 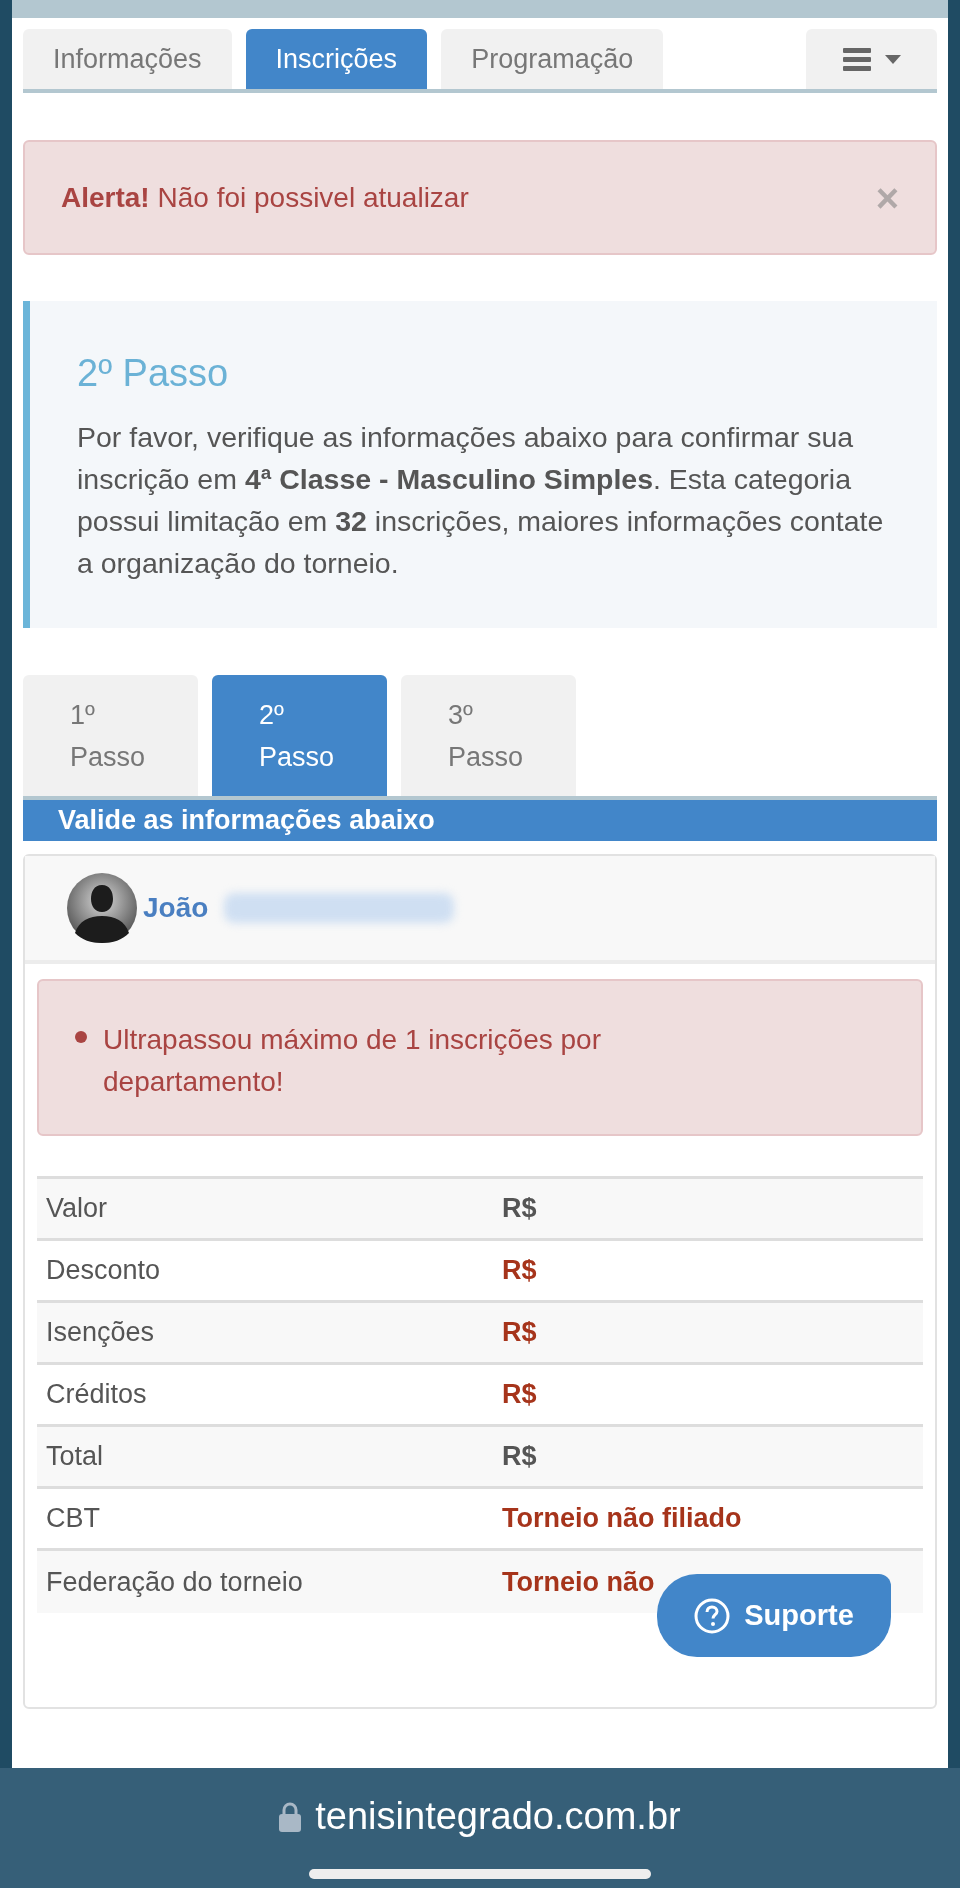 What do you see at coordinates (153, 373) in the screenshot?
I see `step-title: 2º Passo` at bounding box center [153, 373].